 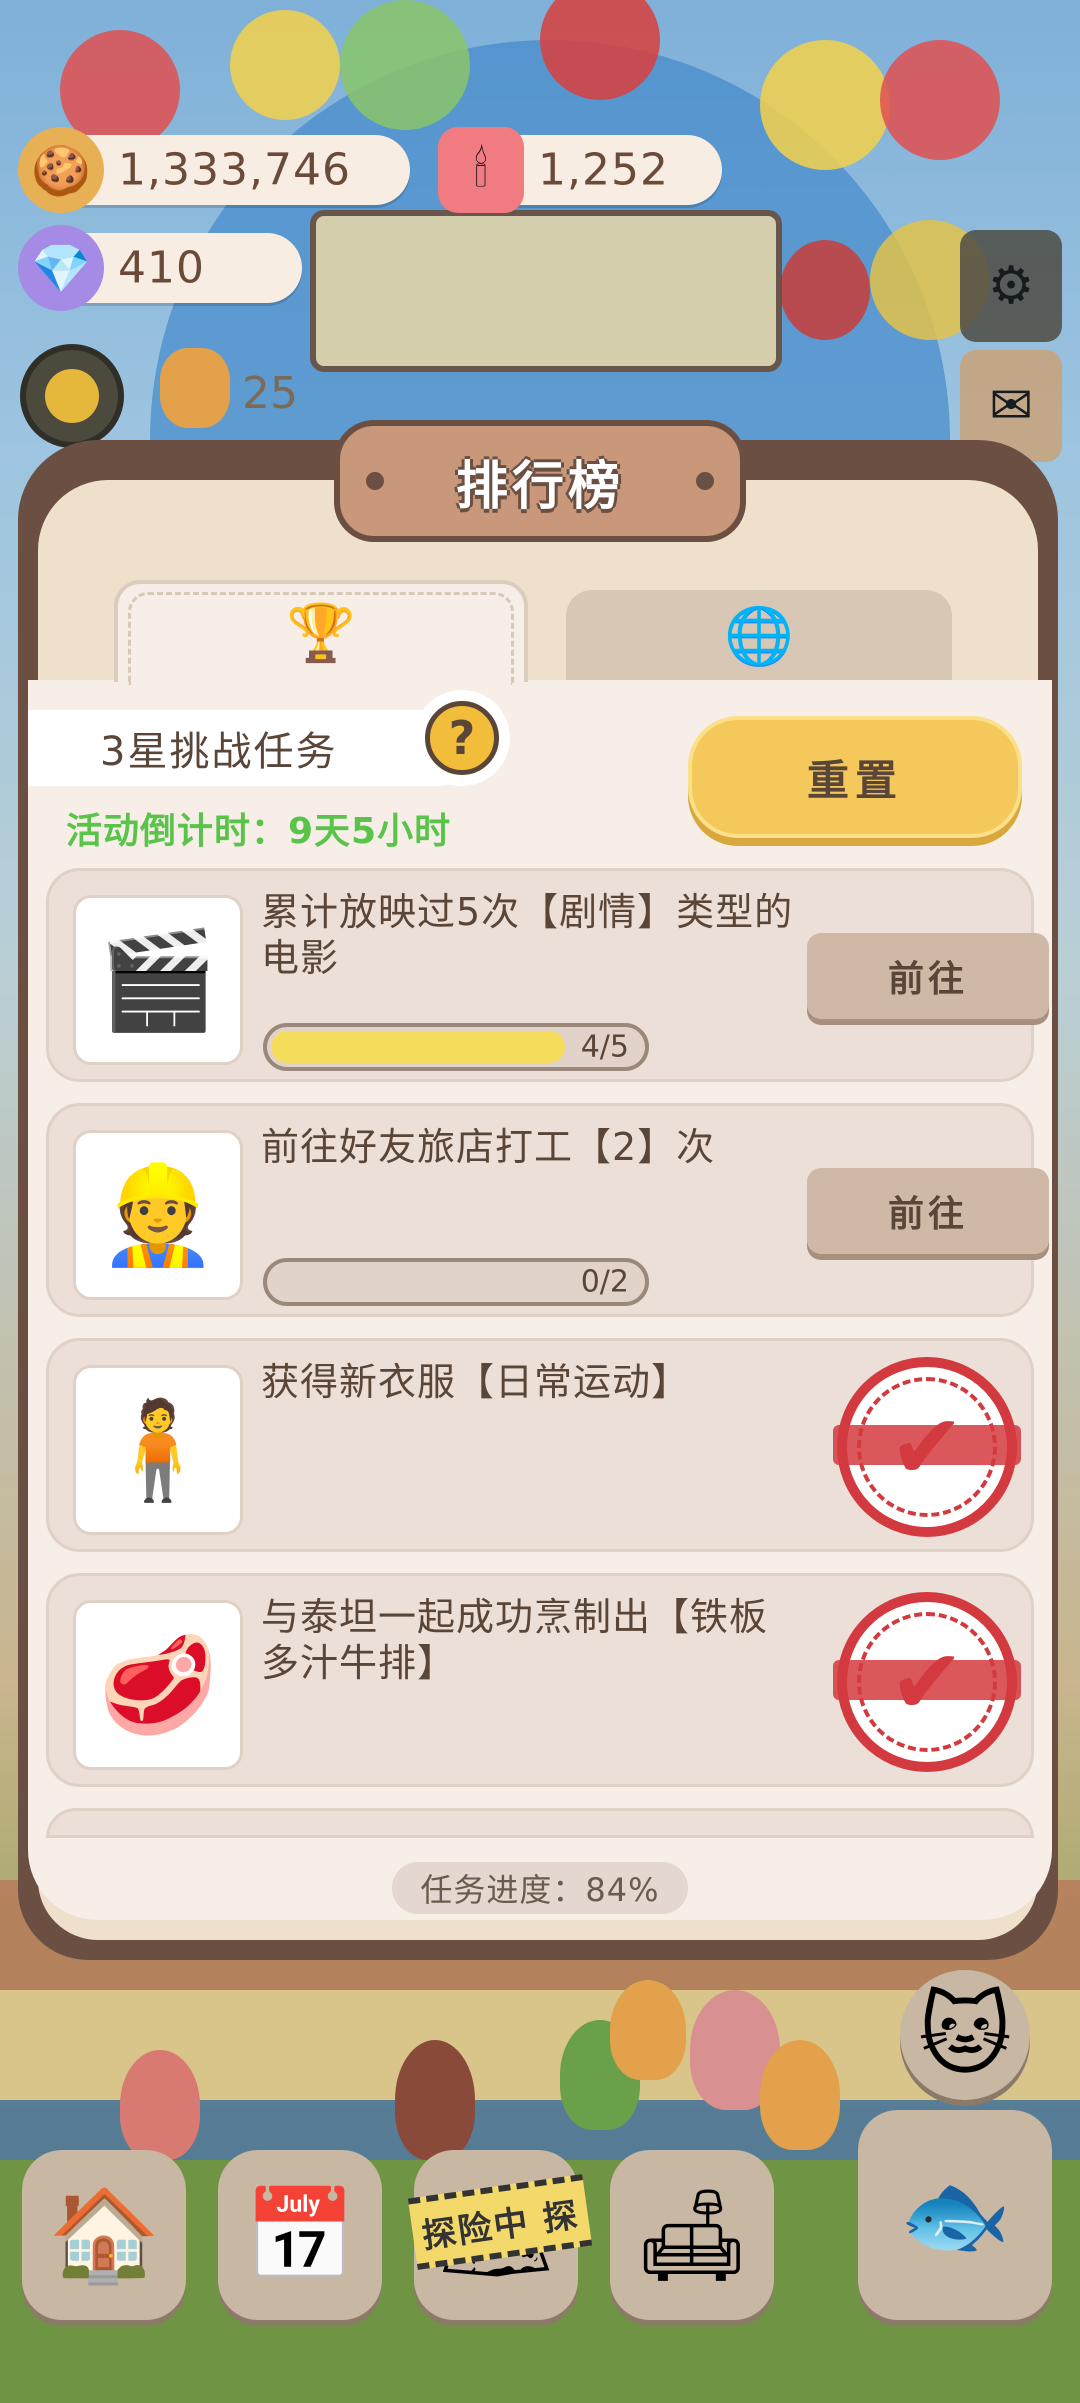 I want to click on panel-title: 排行榜, so click(x=539, y=486).